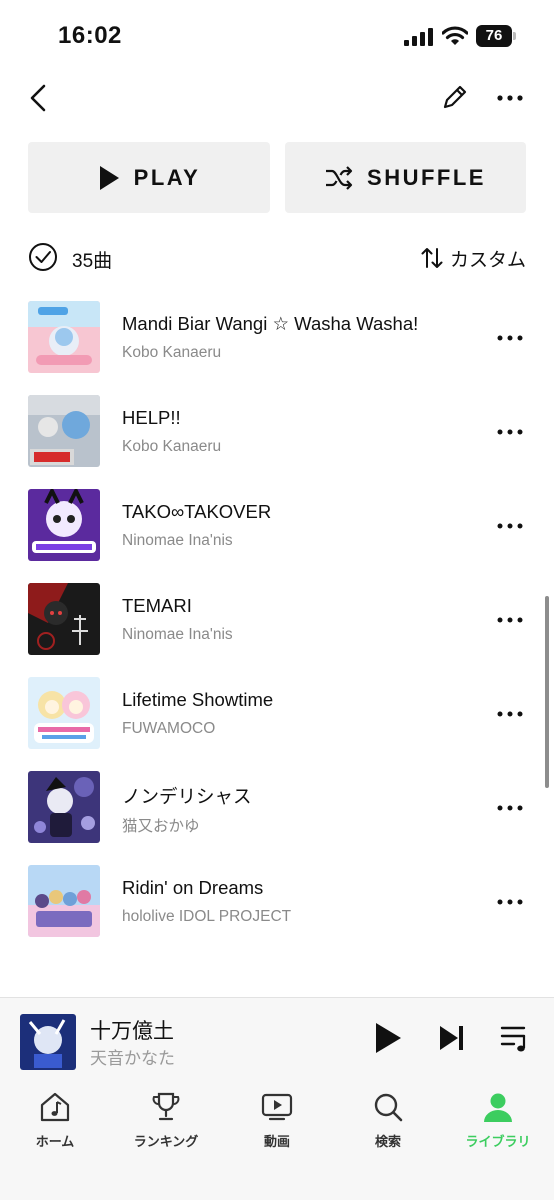 The image size is (554, 1200). I want to click on battery-tip, so click(514, 36).